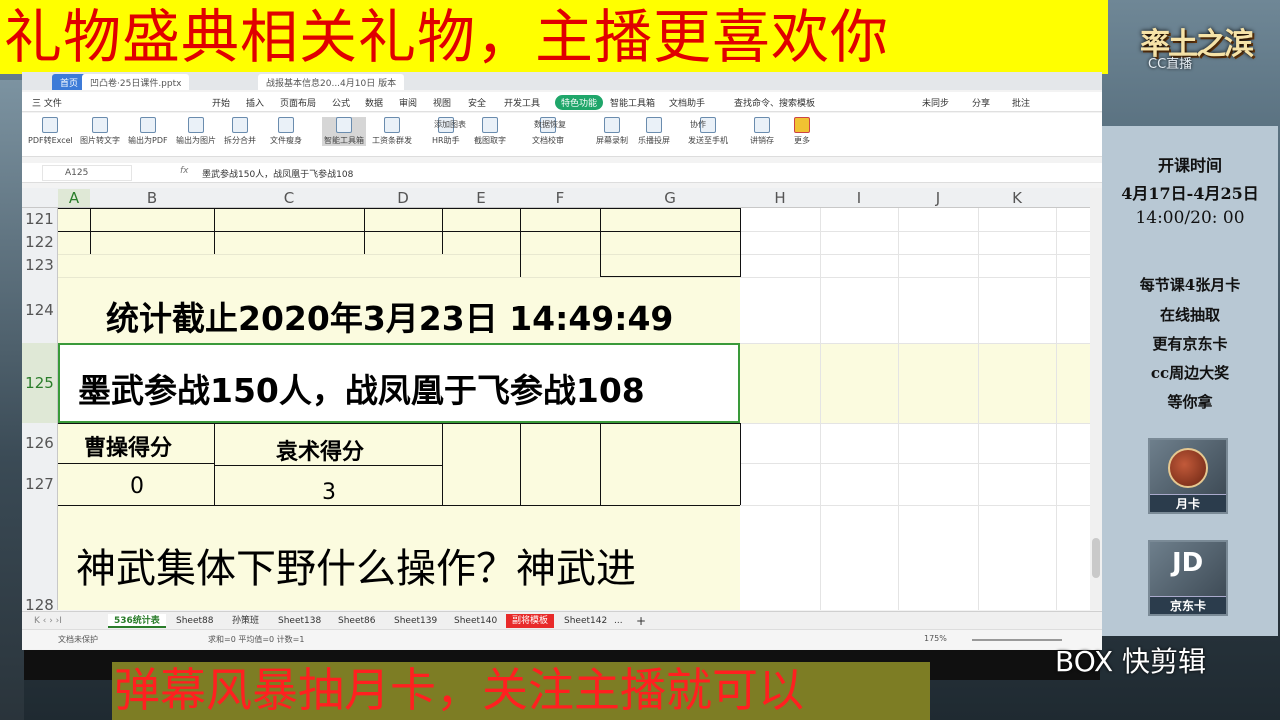  What do you see at coordinates (361, 388) in the screenshot?
I see `cell-participation-summary: 墨武参战150人，战凤凰于飞参战108` at bounding box center [361, 388].